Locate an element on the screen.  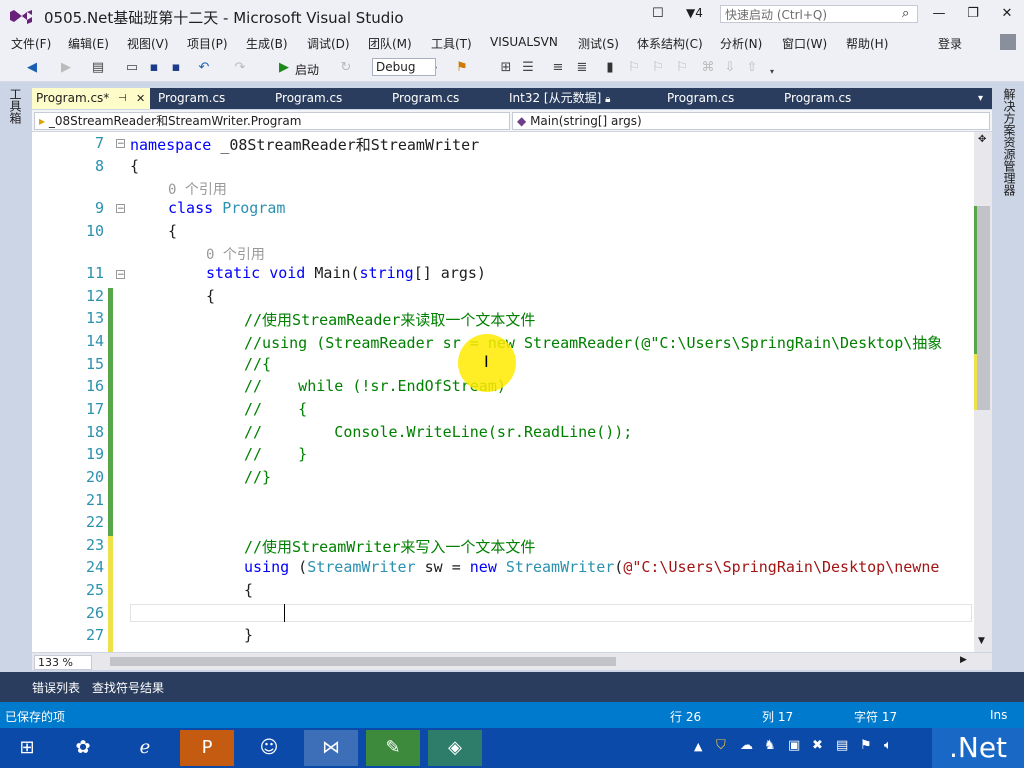
menu-build: 生成(B) is located at coordinates (267, 43).